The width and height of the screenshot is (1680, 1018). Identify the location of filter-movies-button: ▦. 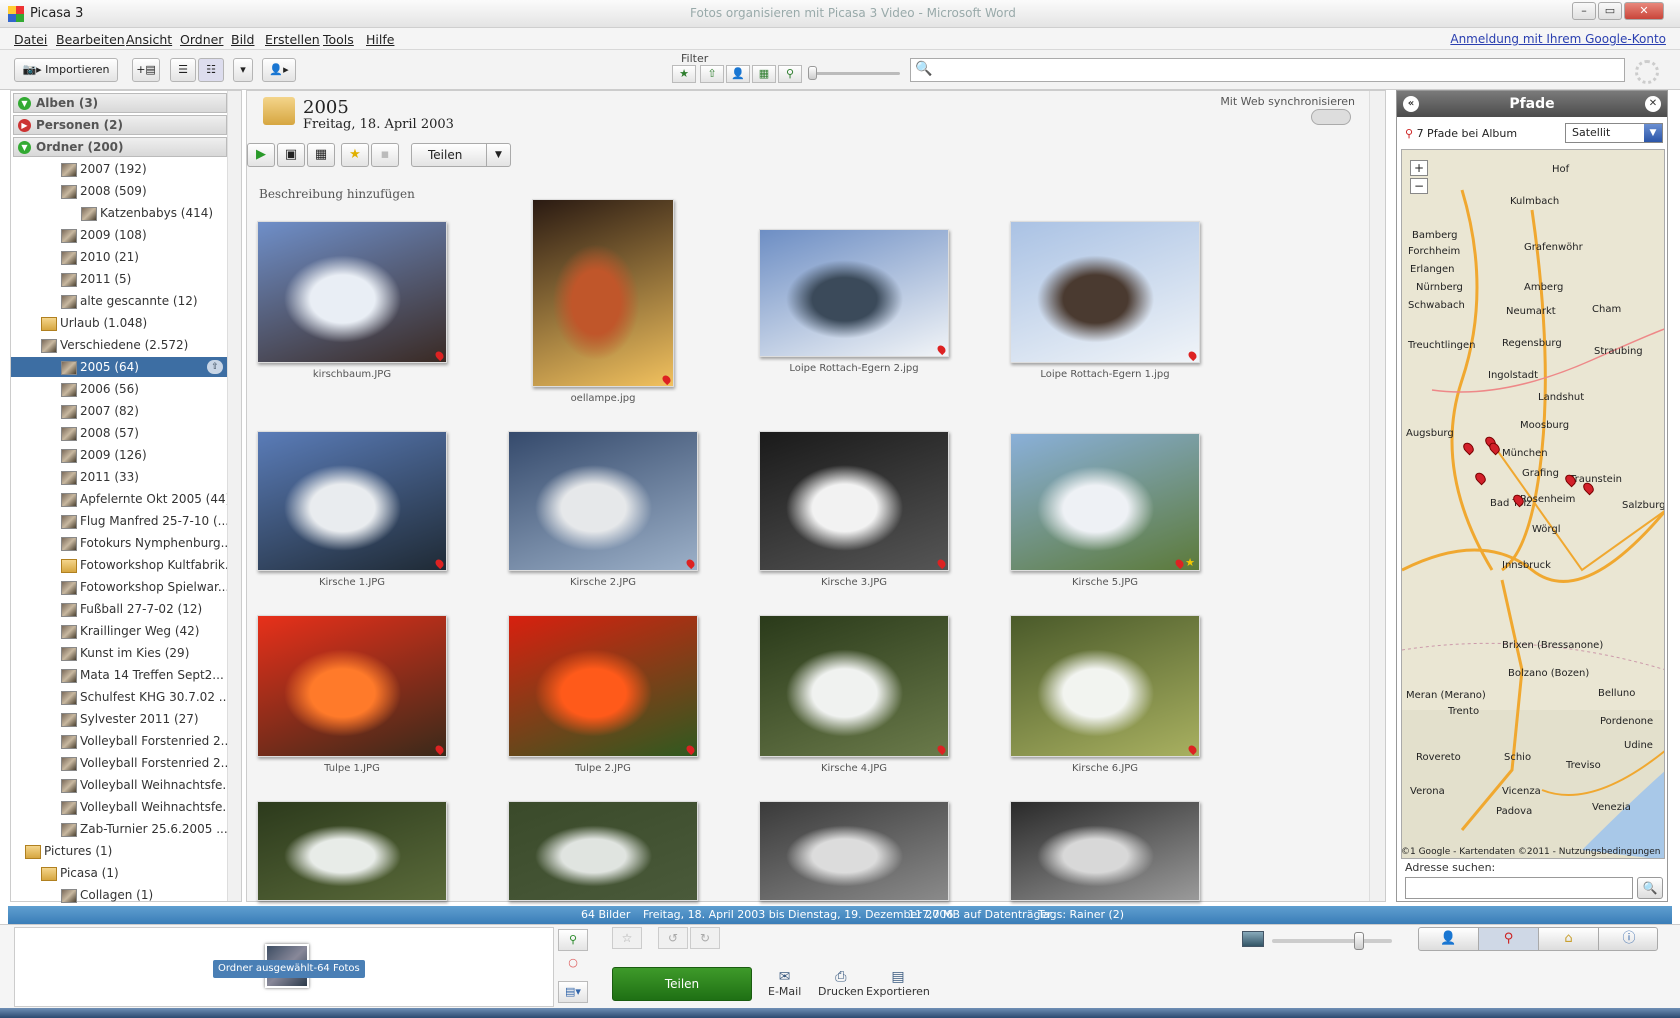
(764, 74).